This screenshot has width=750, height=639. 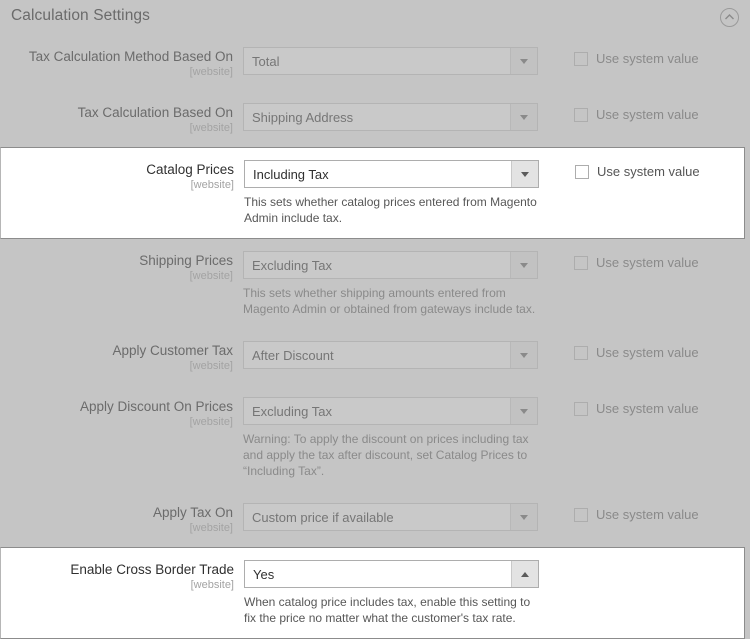 I want to click on setting-control-column: After Discount, so click(x=393, y=355).